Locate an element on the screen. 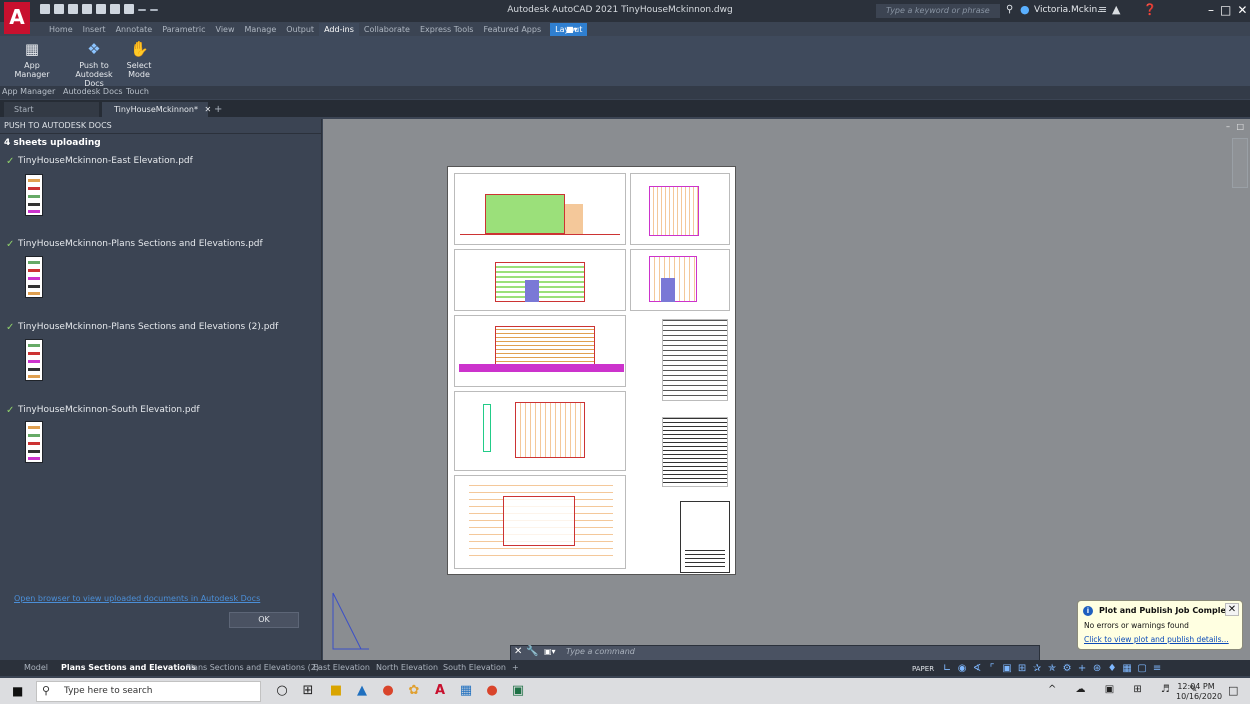  command-input: Type a command is located at coordinates (600, 651).